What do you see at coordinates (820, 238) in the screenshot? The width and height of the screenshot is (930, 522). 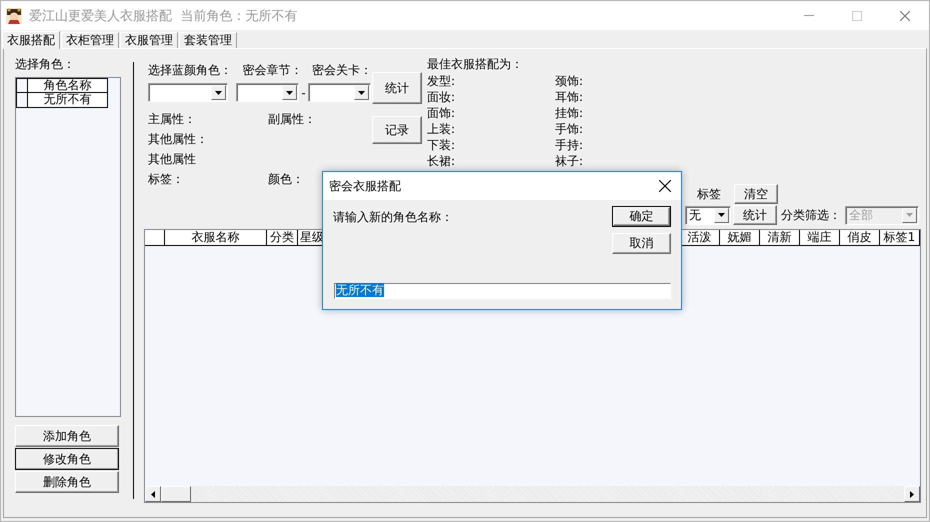 I see `column-header: 端庄` at bounding box center [820, 238].